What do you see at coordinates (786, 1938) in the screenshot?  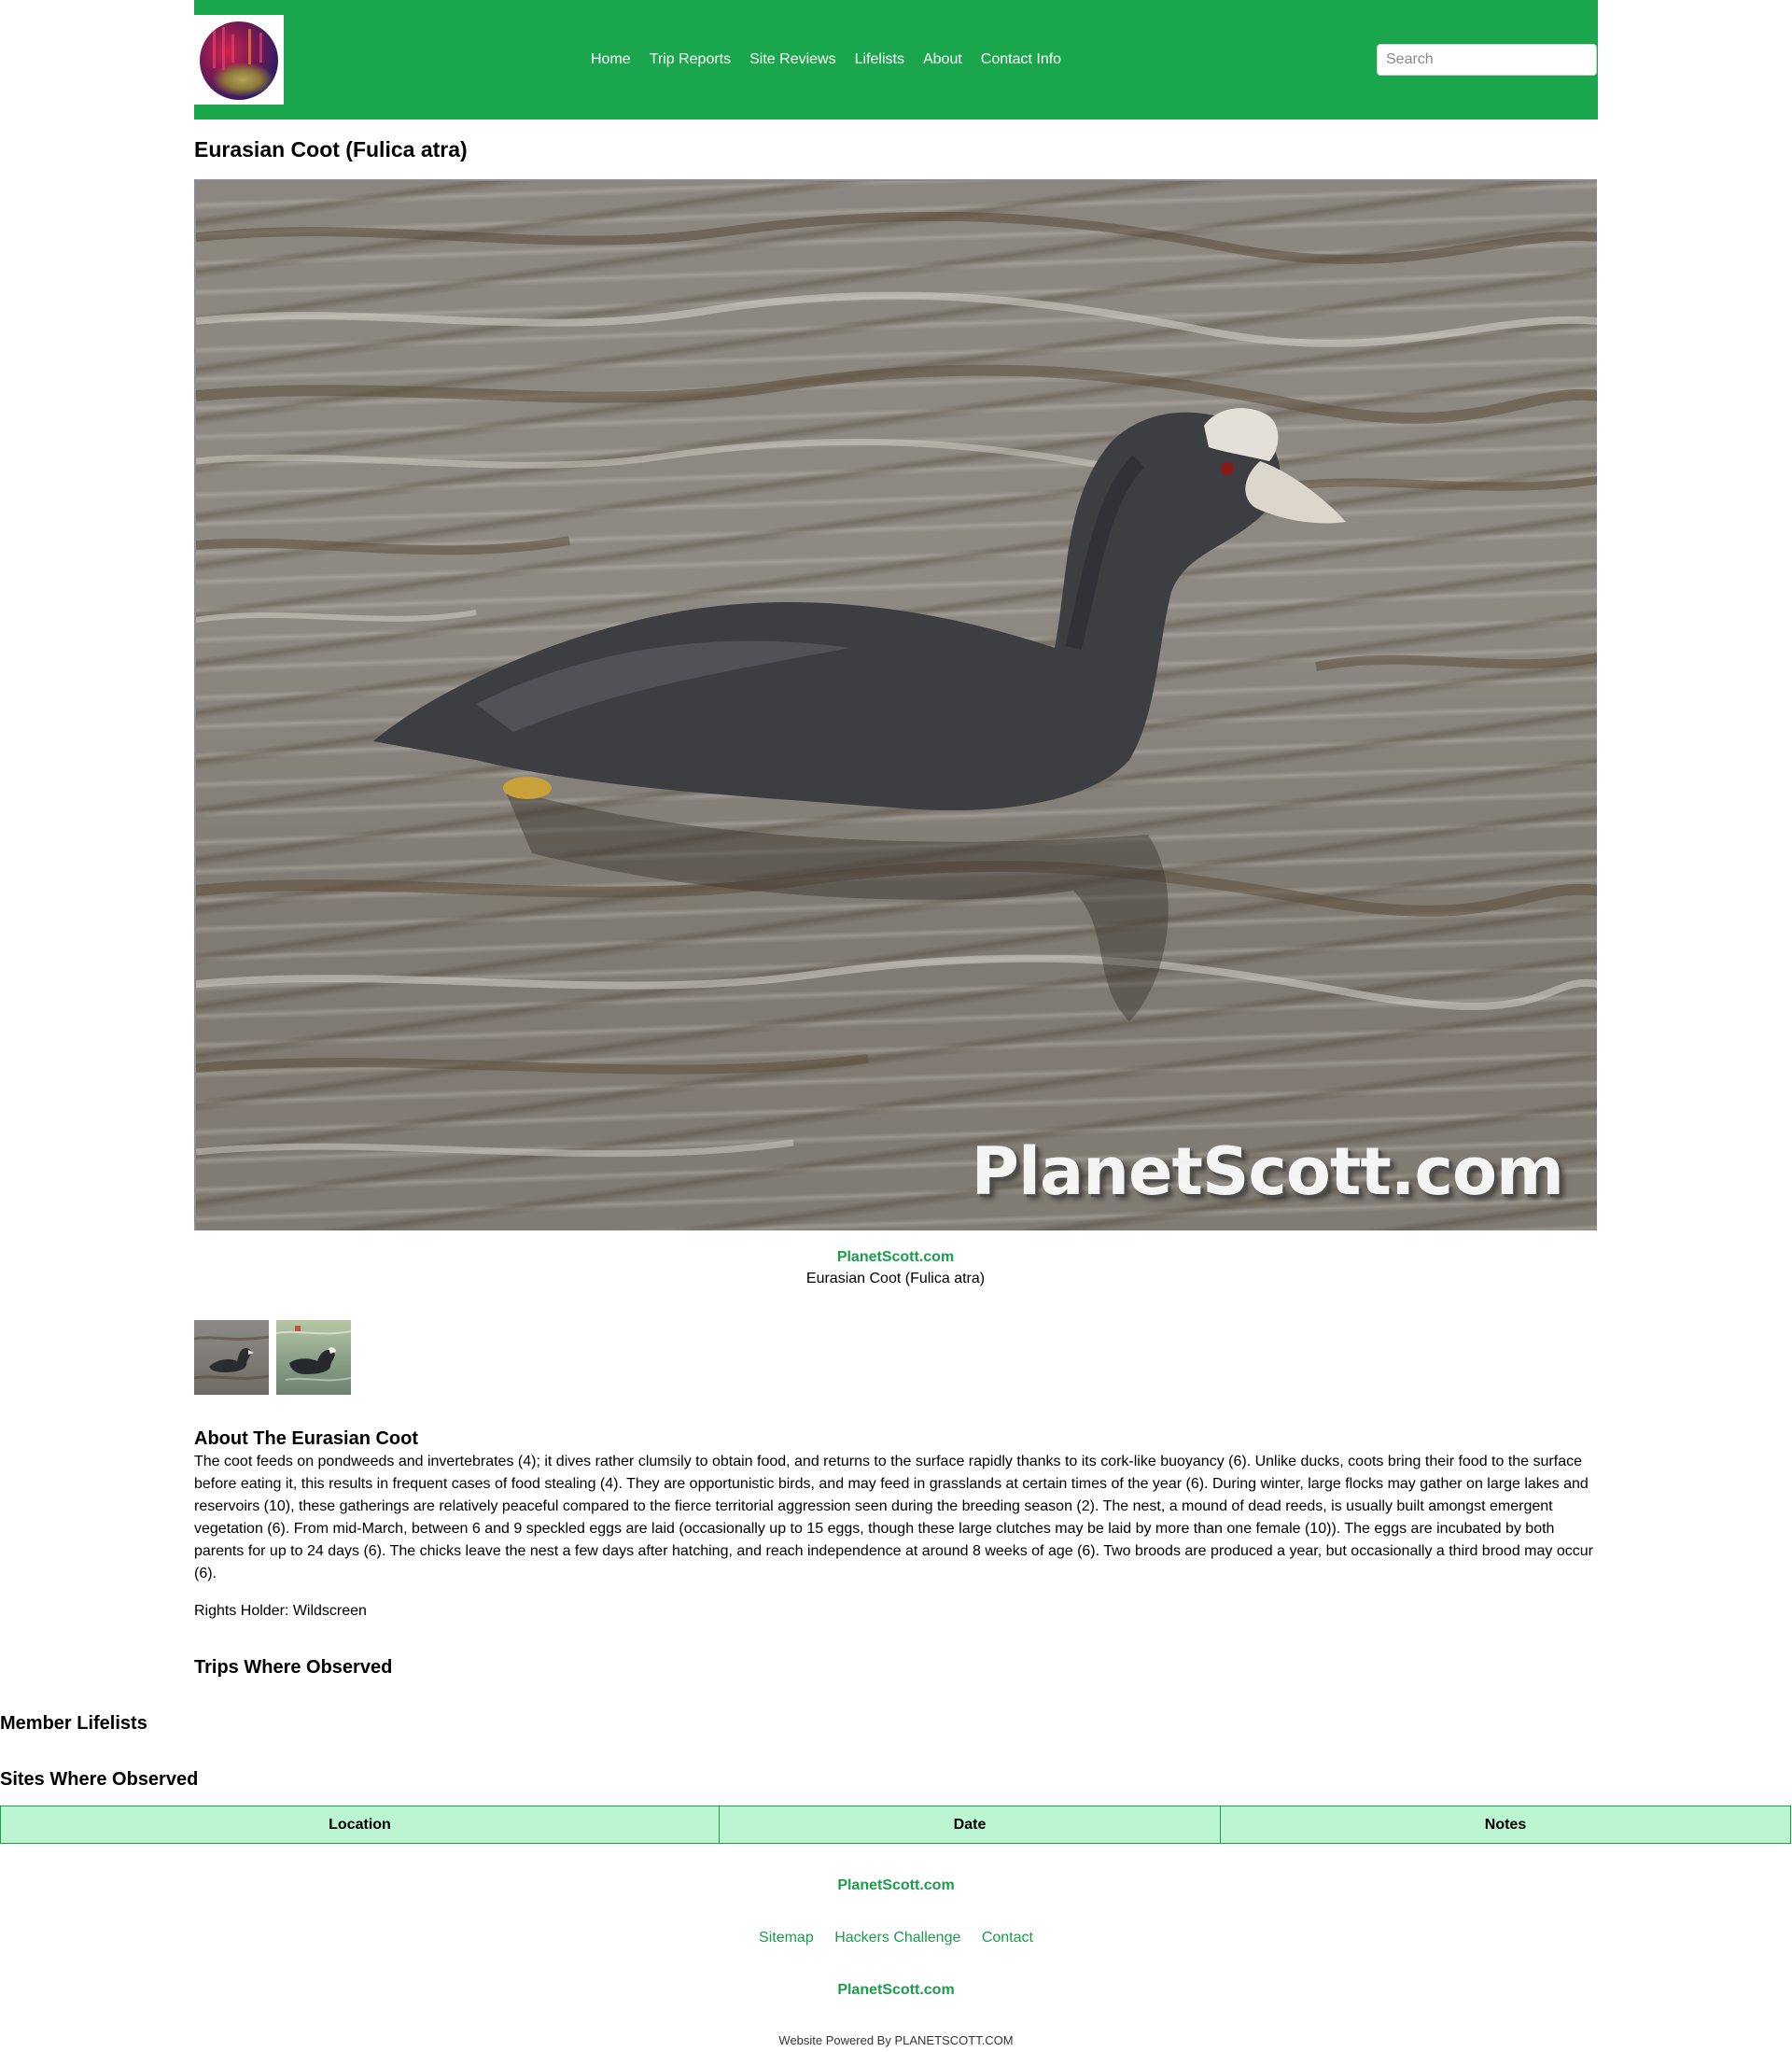 I see `footer-link-sitemap: Sitemap` at bounding box center [786, 1938].